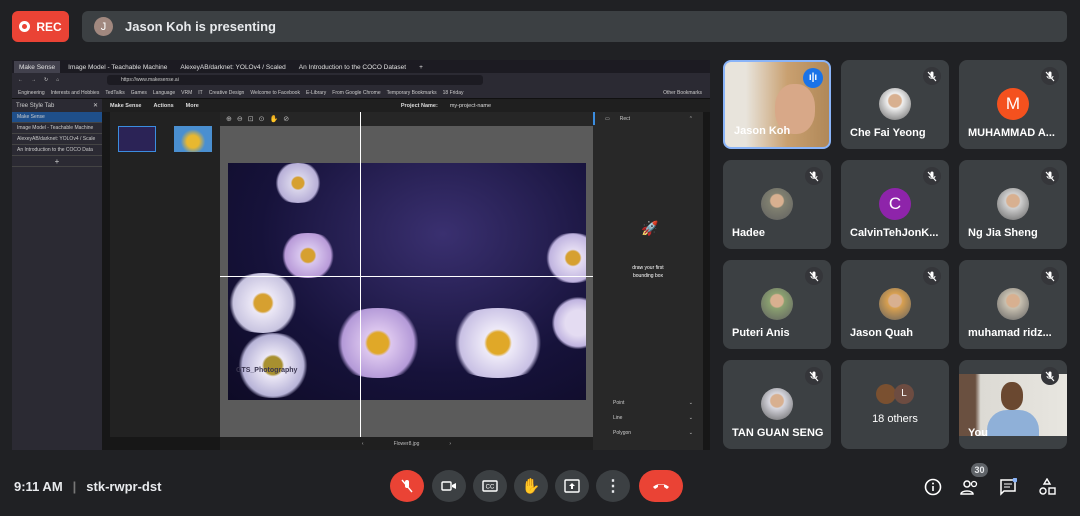  I want to click on avatar: C, so click(895, 204).